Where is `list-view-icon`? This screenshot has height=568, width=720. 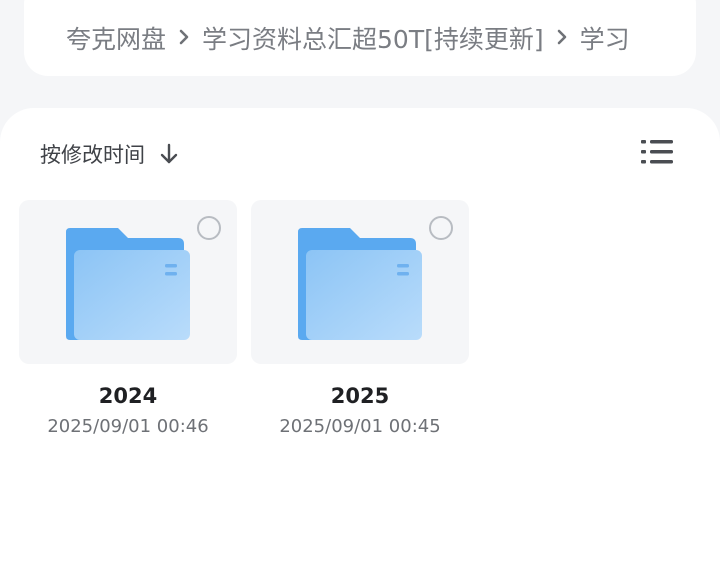
list-view-icon is located at coordinates (657, 152).